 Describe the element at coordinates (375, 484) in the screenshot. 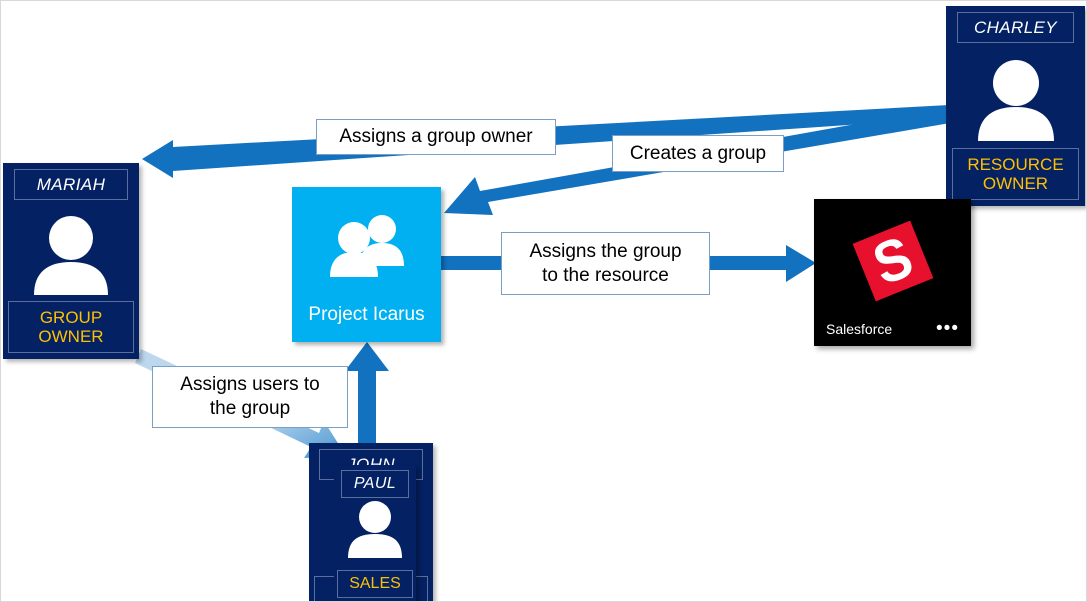

I see `person-name-paul: PAUL` at that location.